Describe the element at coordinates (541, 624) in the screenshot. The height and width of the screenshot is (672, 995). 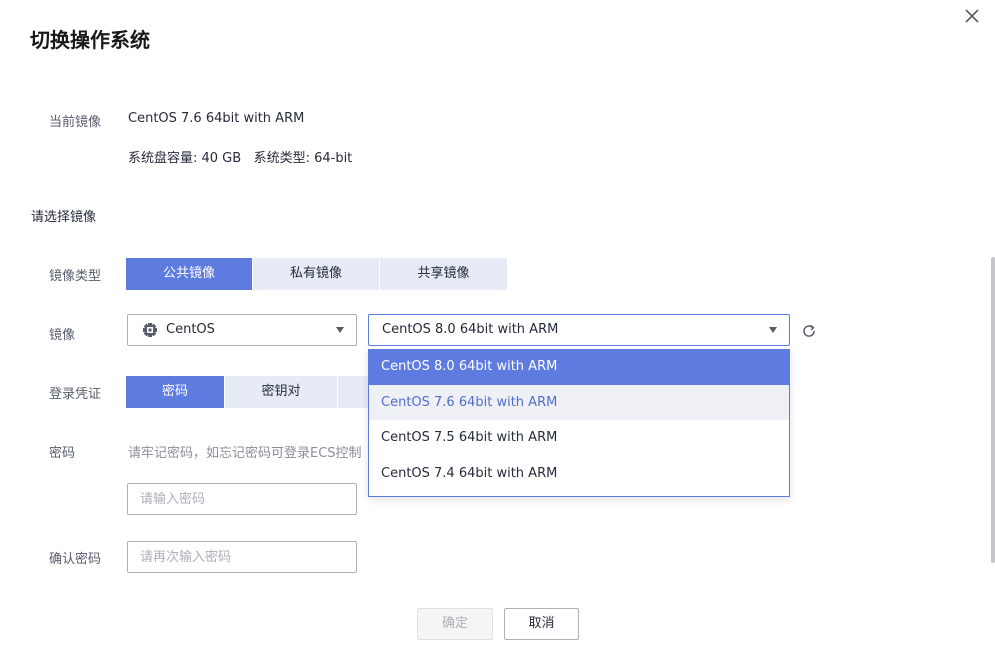
I see `cancel-button: 取消` at that location.